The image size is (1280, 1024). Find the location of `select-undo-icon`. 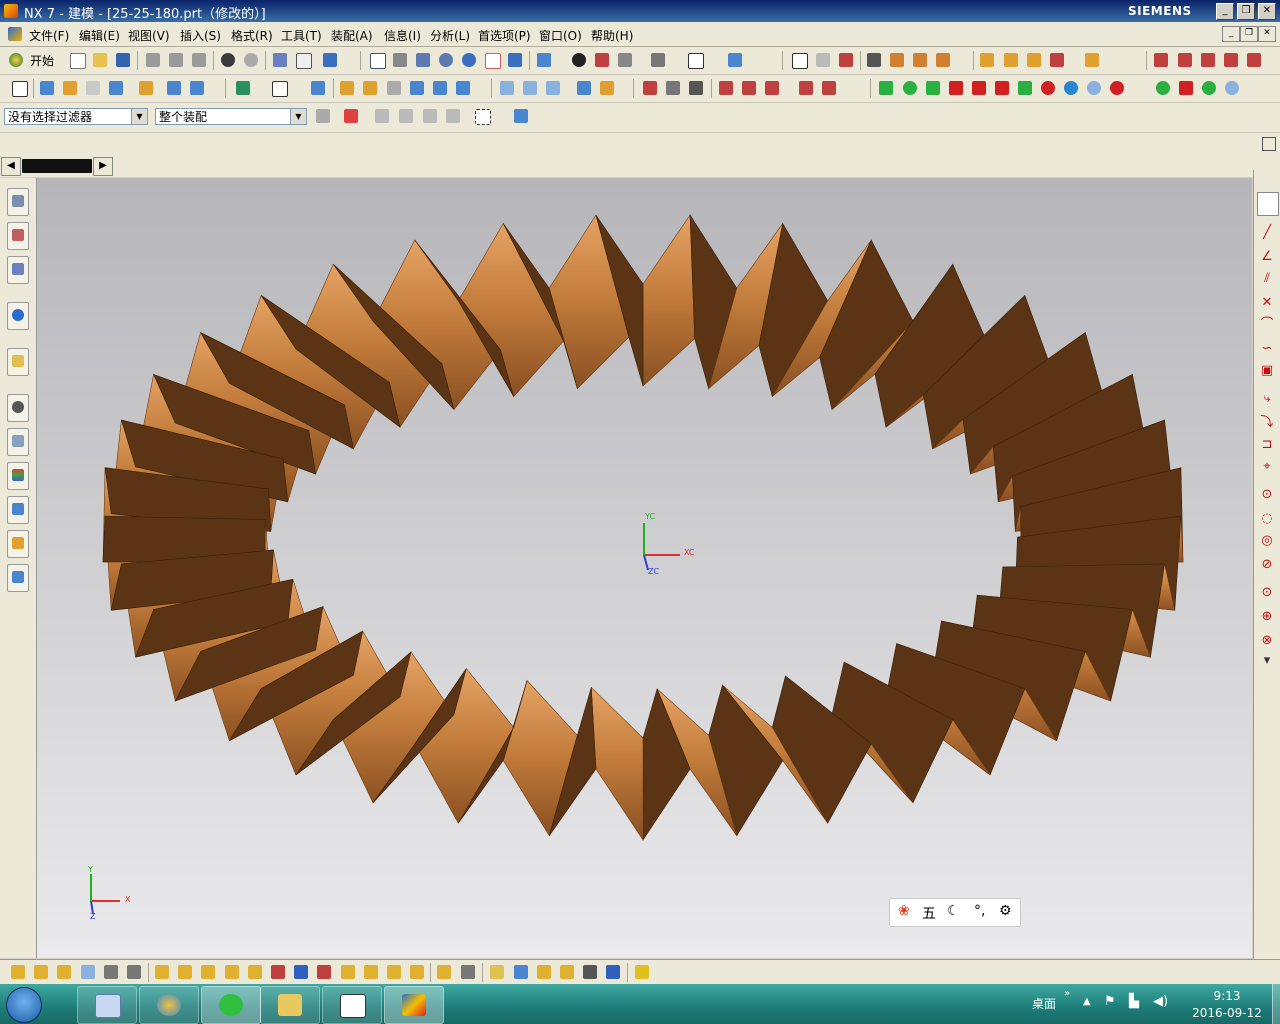

select-undo-icon is located at coordinates (382, 116).